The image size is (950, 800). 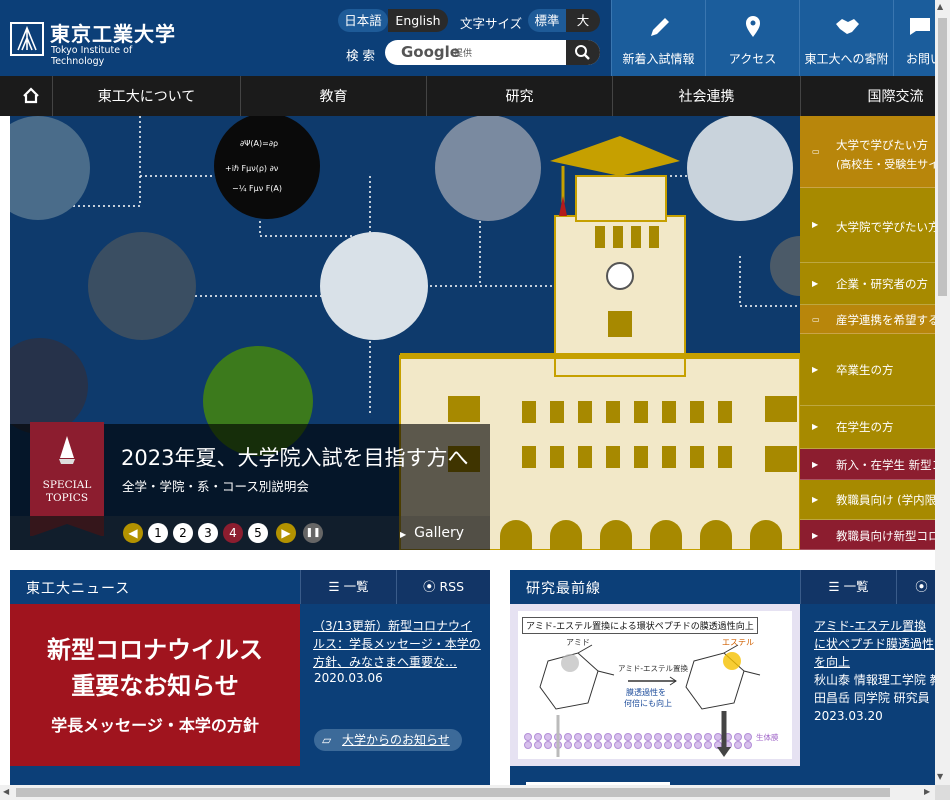 I want to click on vertical-scrollbar: ▲ ▼, so click(x=942, y=392).